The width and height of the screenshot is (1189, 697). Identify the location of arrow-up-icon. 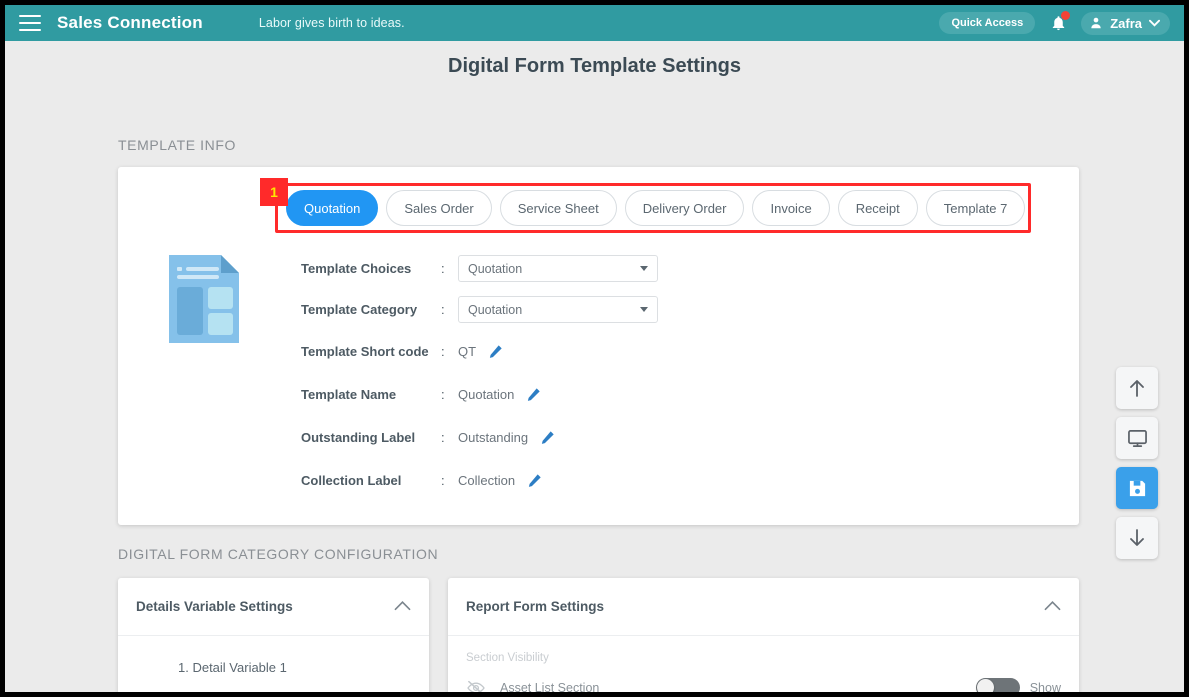
(1137, 388).